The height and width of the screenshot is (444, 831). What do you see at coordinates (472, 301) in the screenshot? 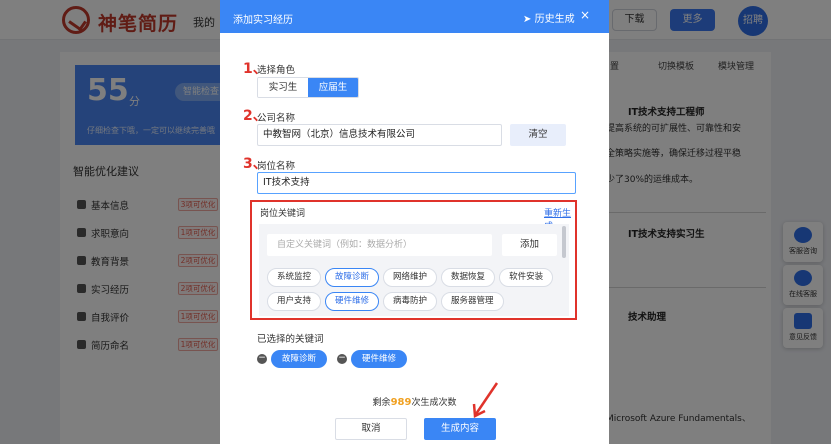
I see `keyword-chip: 服务器管理` at bounding box center [472, 301].